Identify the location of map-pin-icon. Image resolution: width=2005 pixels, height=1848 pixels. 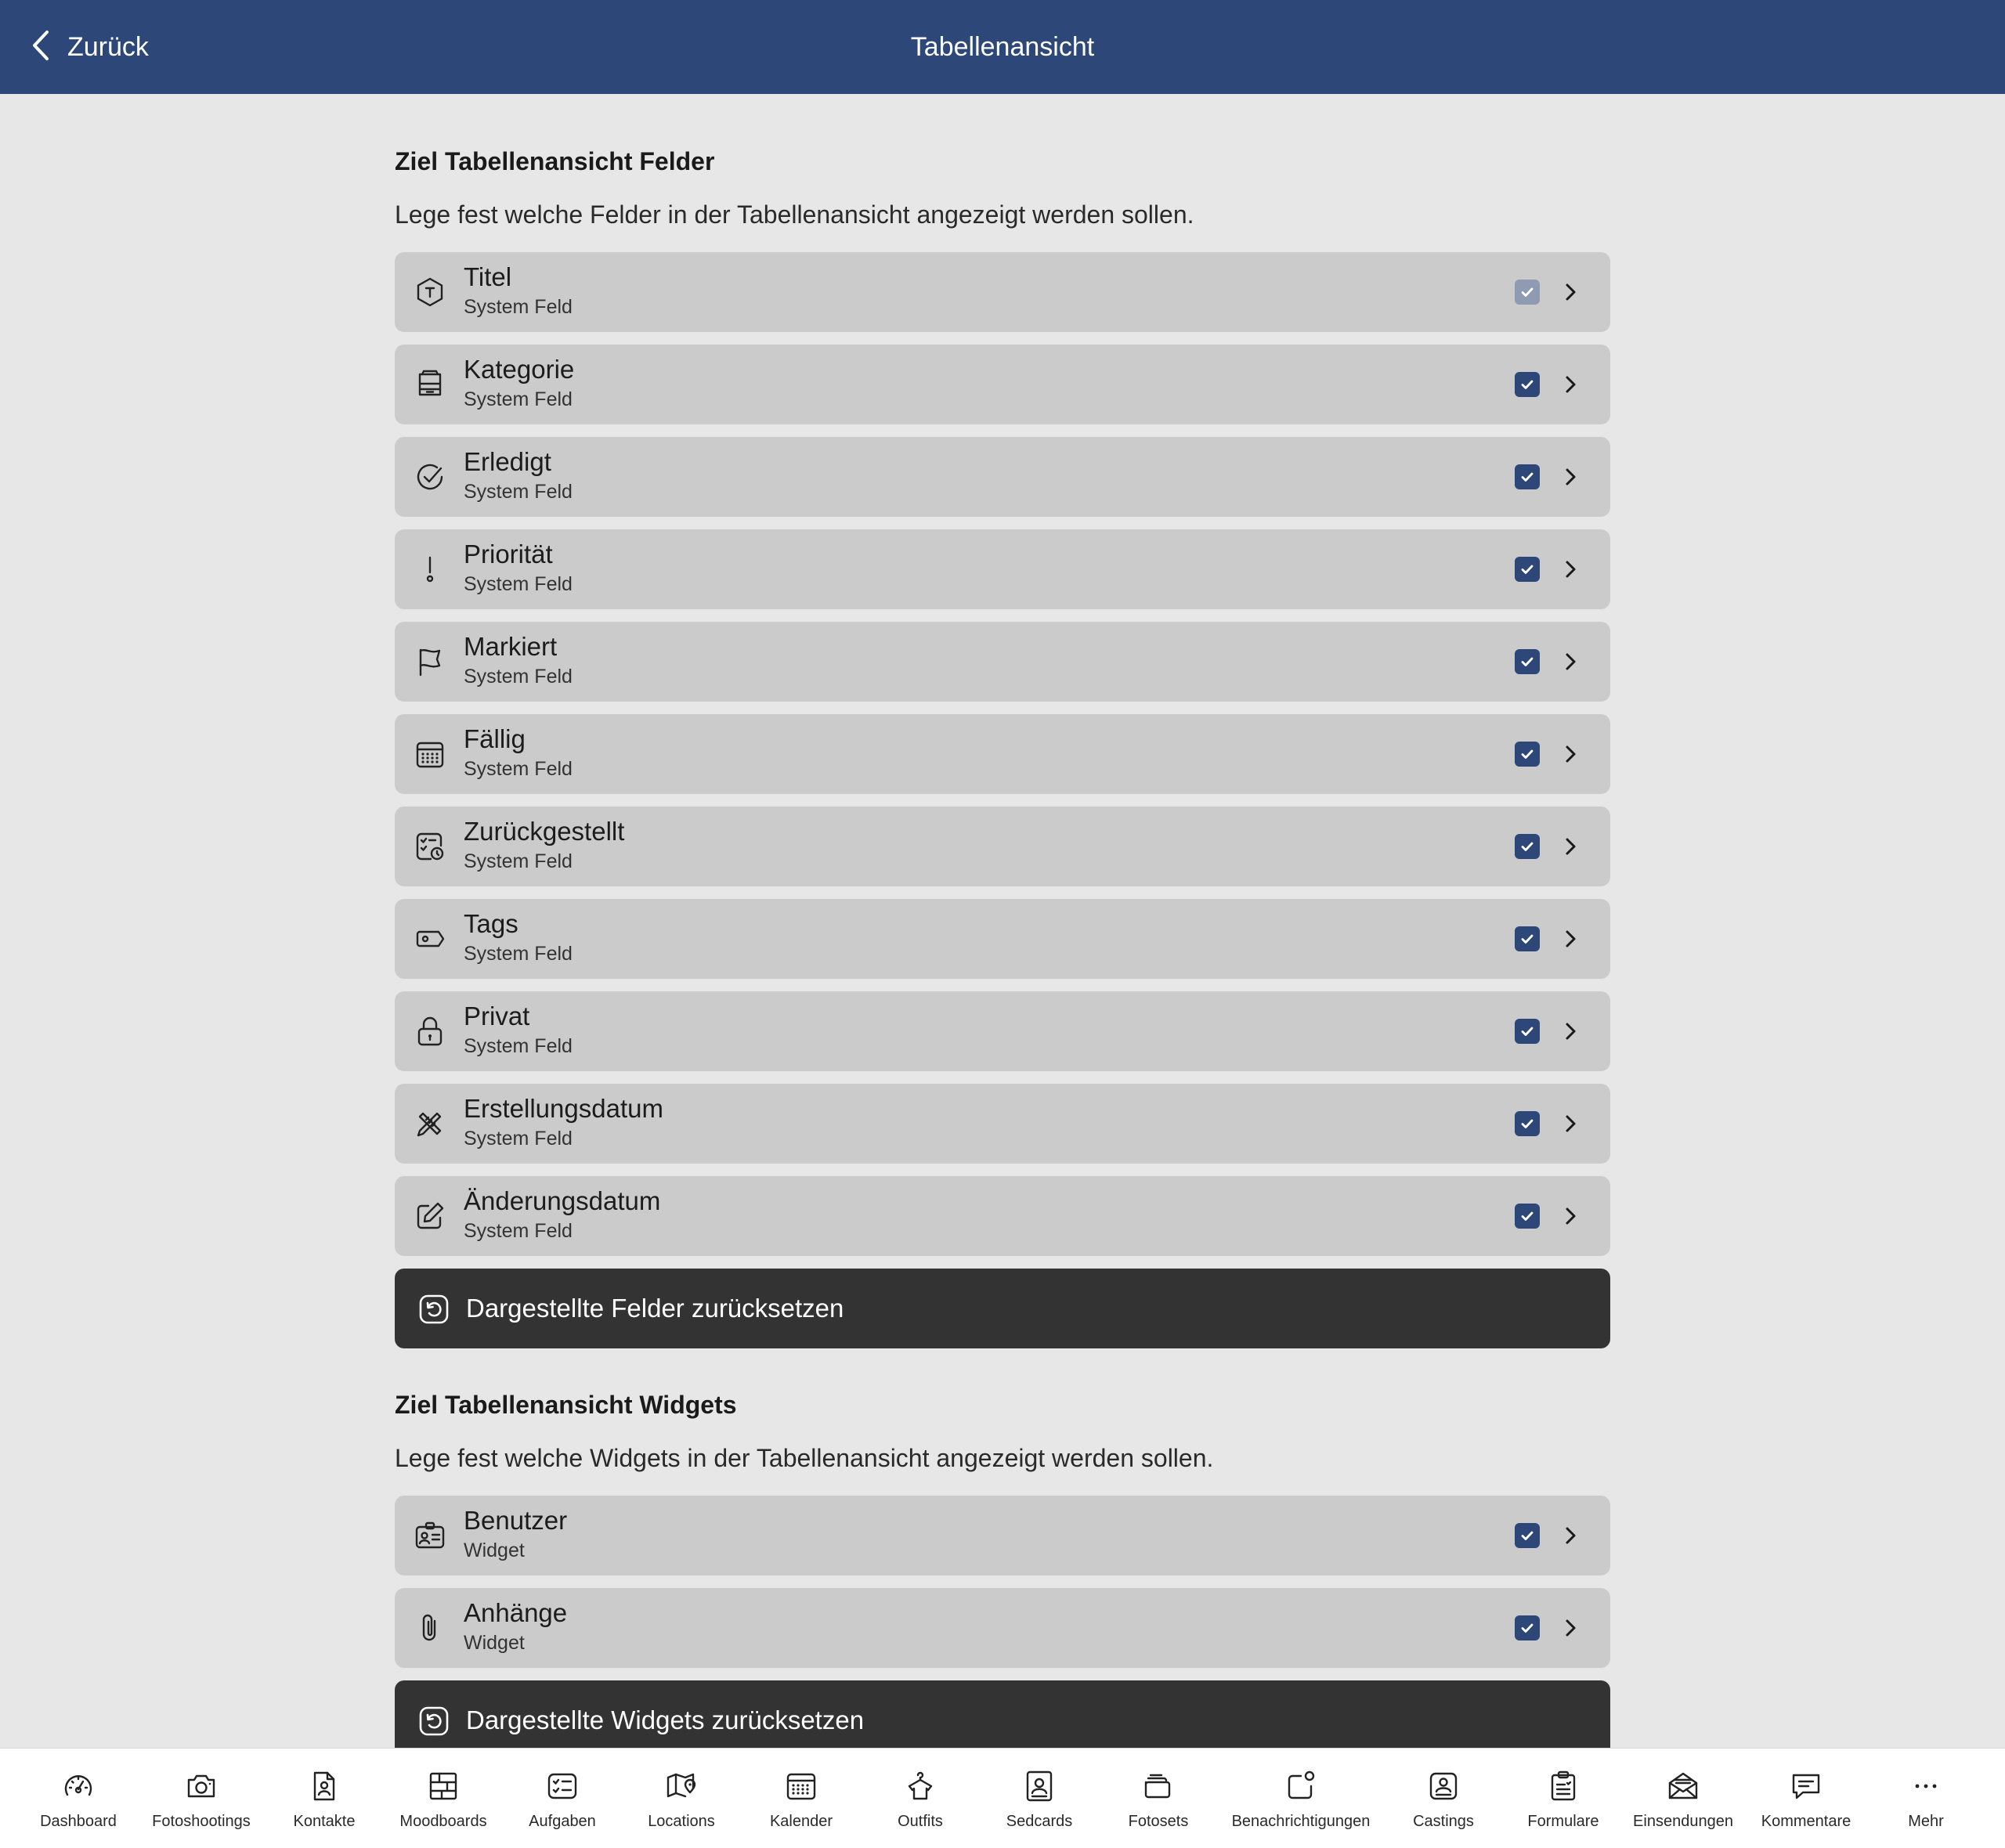
(681, 1786).